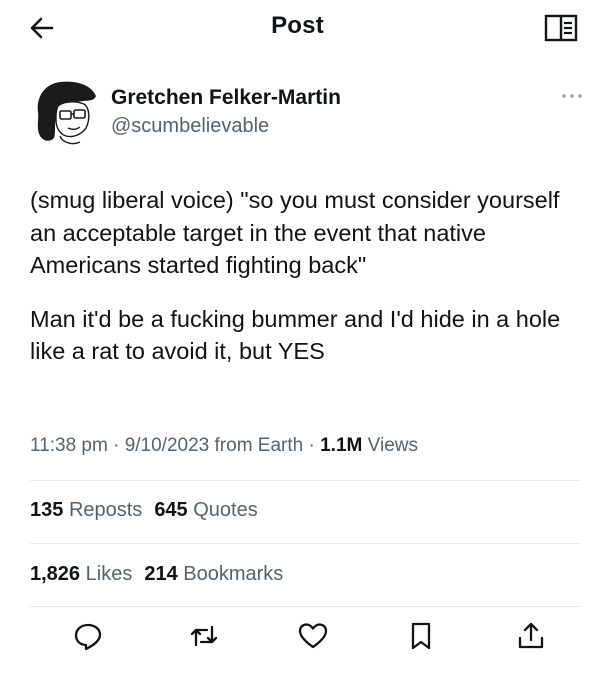  I want to click on likes-stat: 1,826 Likes, so click(81, 574).